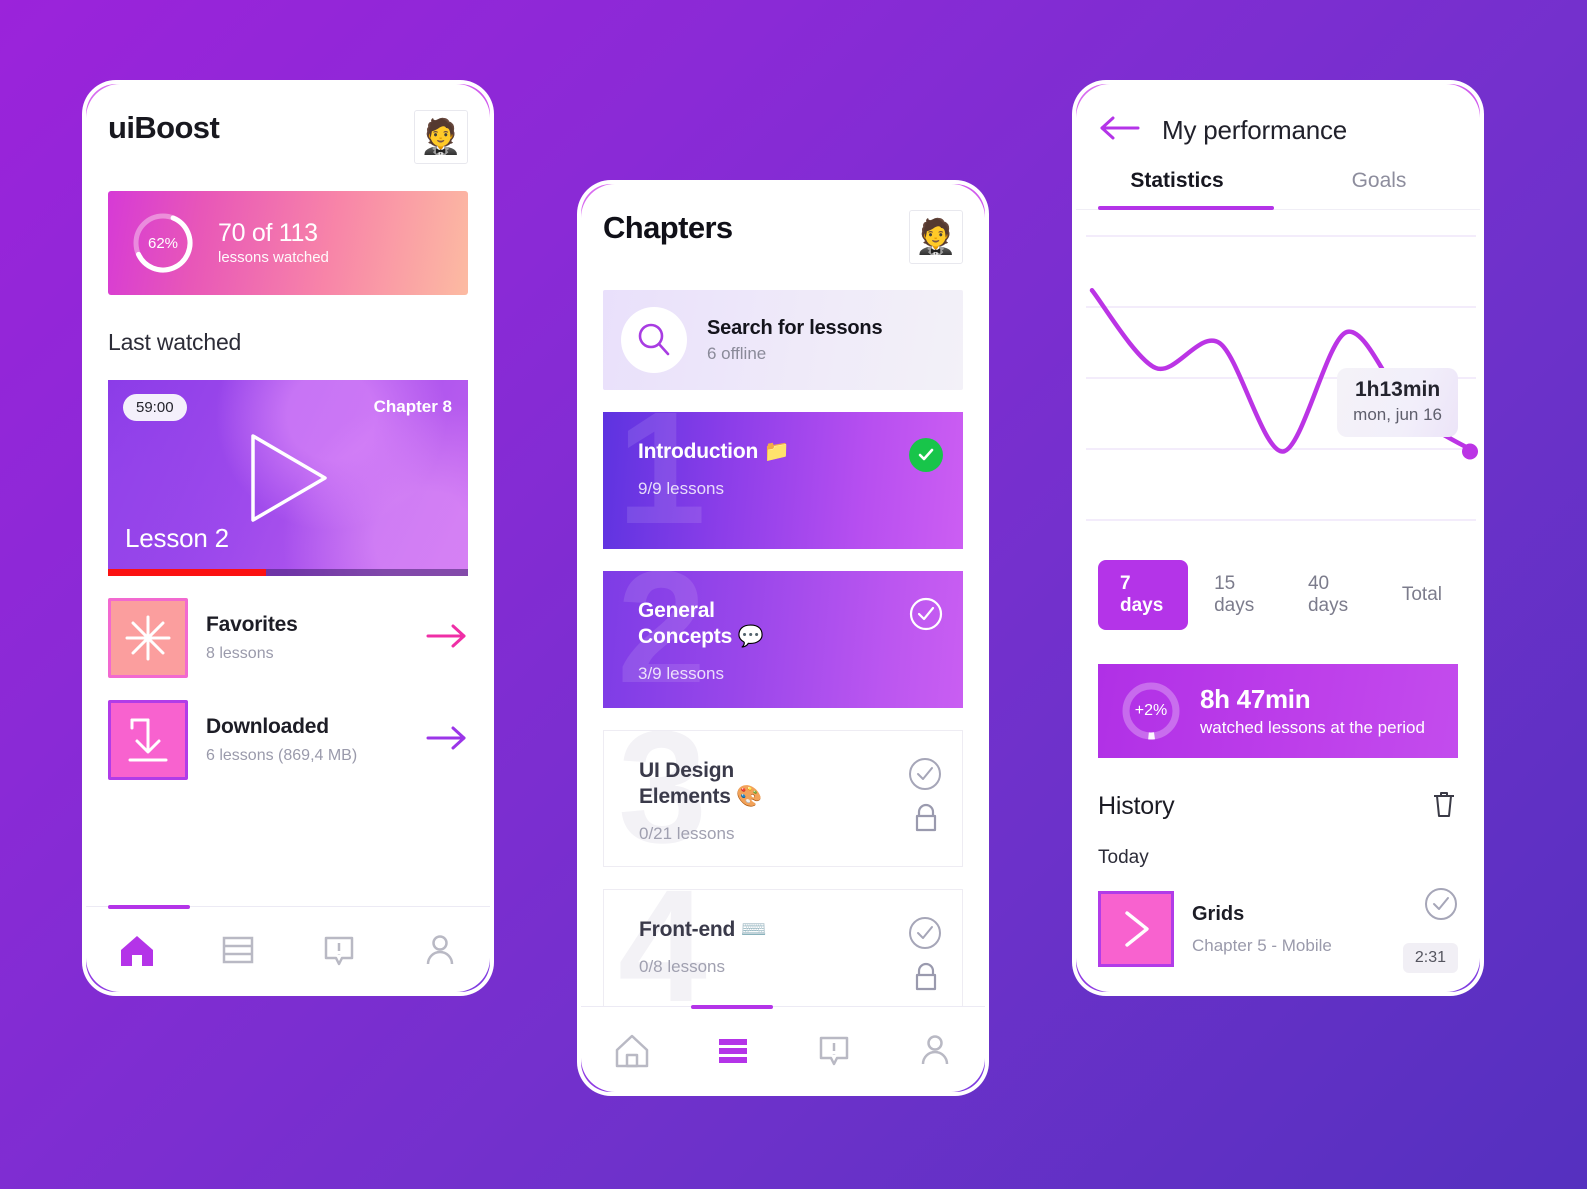 This screenshot has height=1189, width=1587. Describe the element at coordinates (148, 740) in the screenshot. I see `download-icon` at that location.